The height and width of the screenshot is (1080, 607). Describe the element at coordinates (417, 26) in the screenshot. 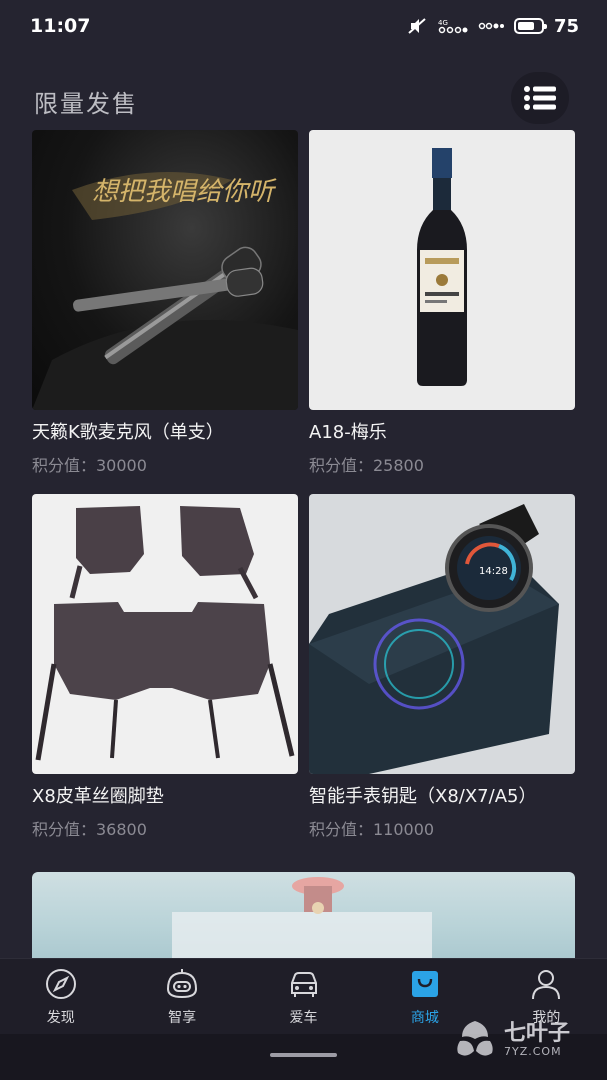

I see `silent-icon` at that location.